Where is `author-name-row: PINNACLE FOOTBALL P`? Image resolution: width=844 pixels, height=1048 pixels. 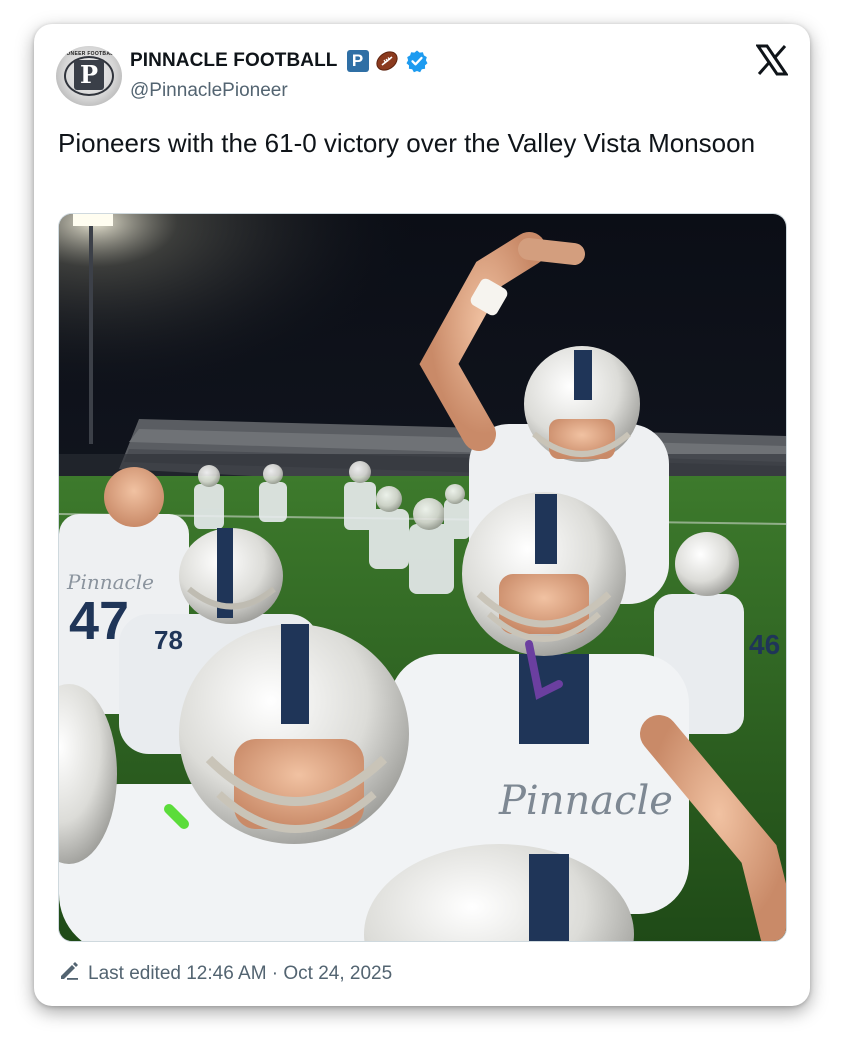
author-name-row: PINNACLE FOOTBALL P is located at coordinates (279, 61).